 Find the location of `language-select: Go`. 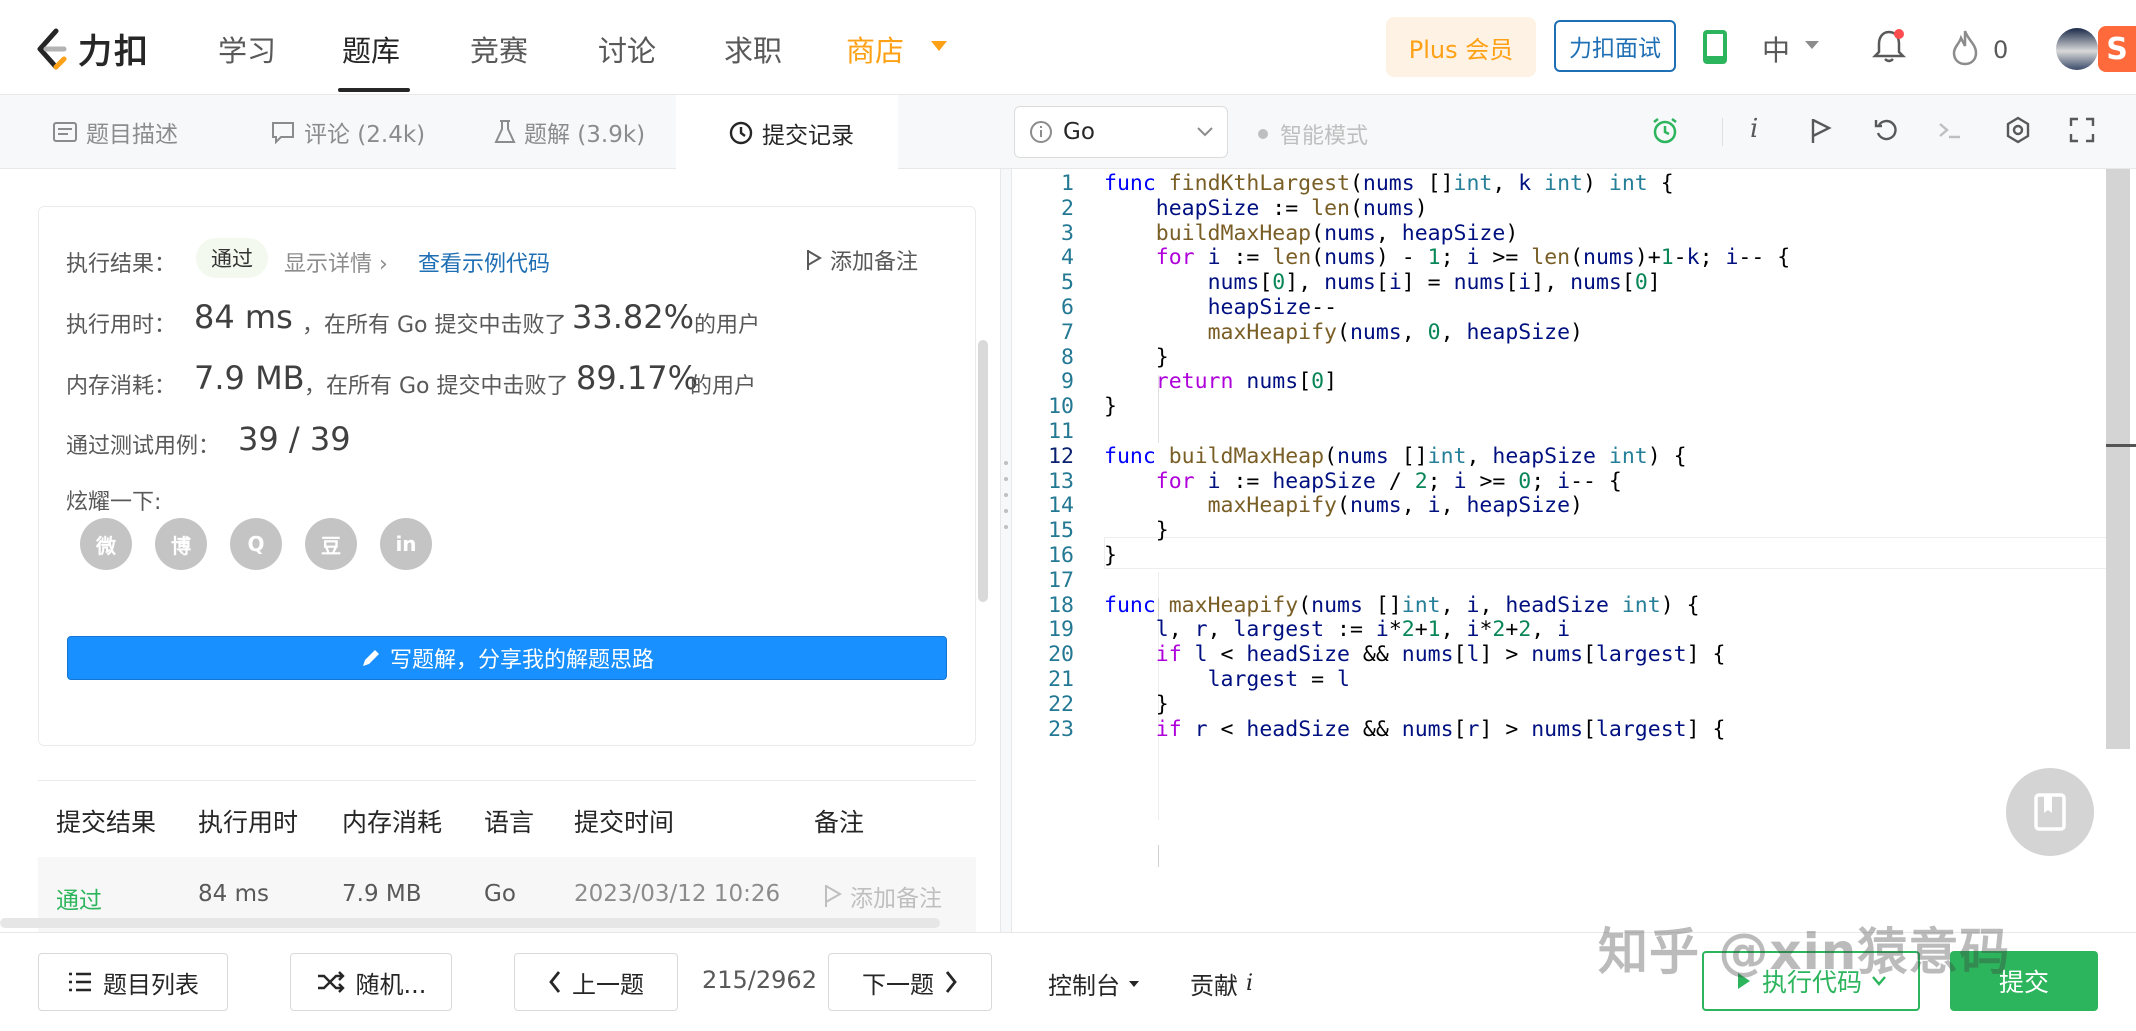

language-select: Go is located at coordinates (1121, 132).